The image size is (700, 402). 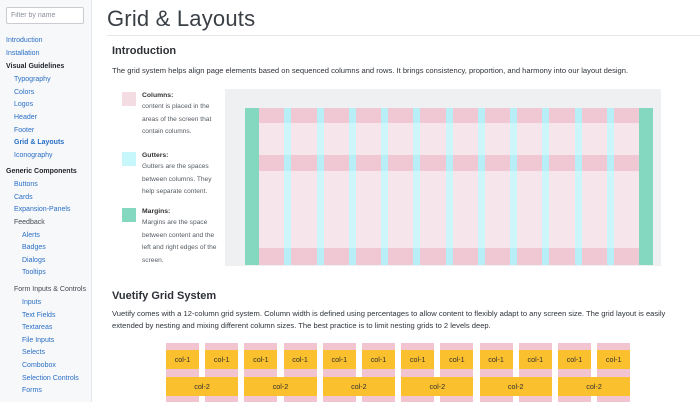 What do you see at coordinates (39, 365) in the screenshot?
I see `nav-link: Combobox` at bounding box center [39, 365].